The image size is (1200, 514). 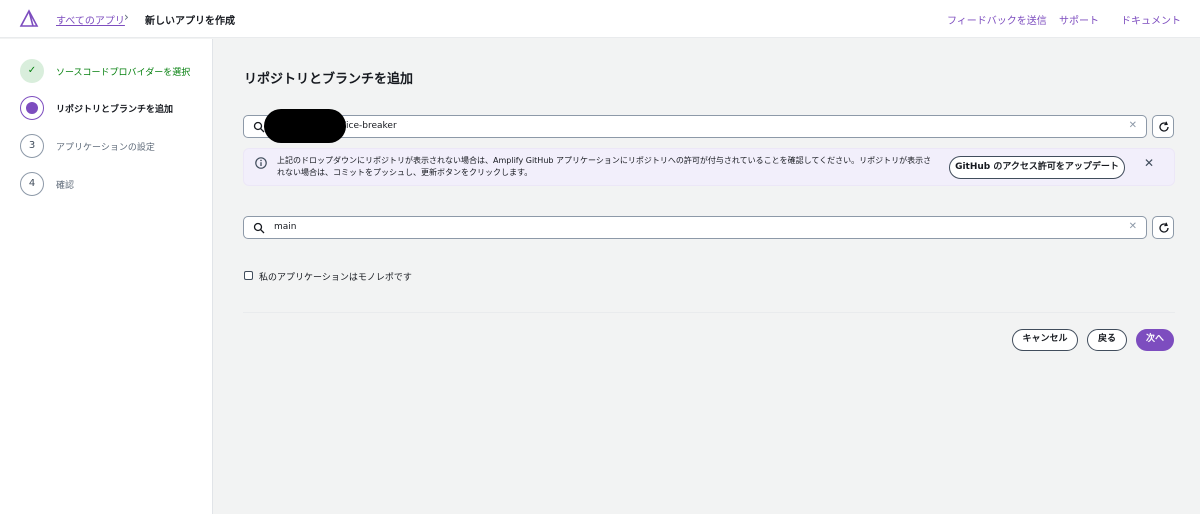 I want to click on step-label: 確認, so click(x=65, y=186).